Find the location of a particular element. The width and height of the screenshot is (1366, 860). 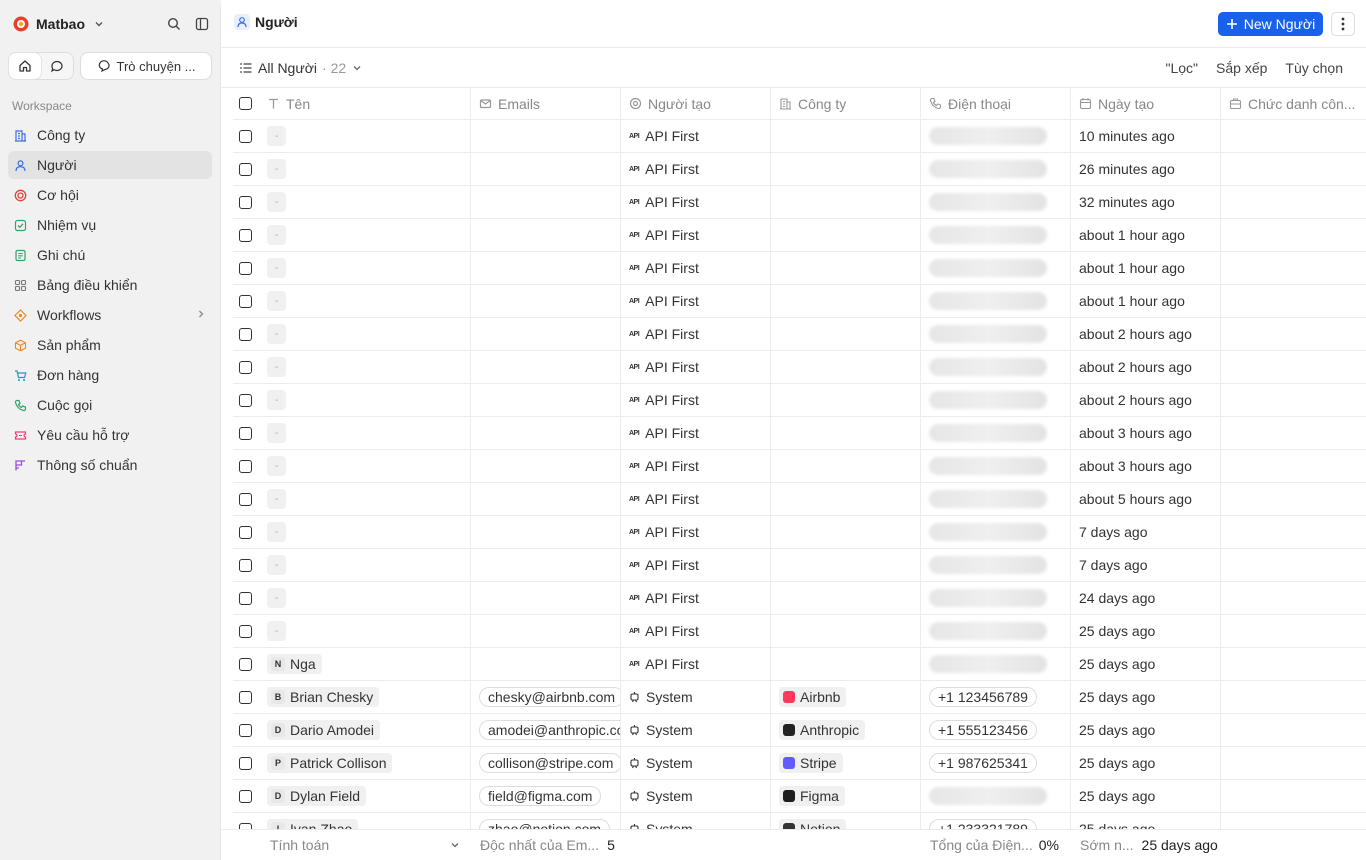

email-chip: field@figma.com is located at coordinates (540, 796).